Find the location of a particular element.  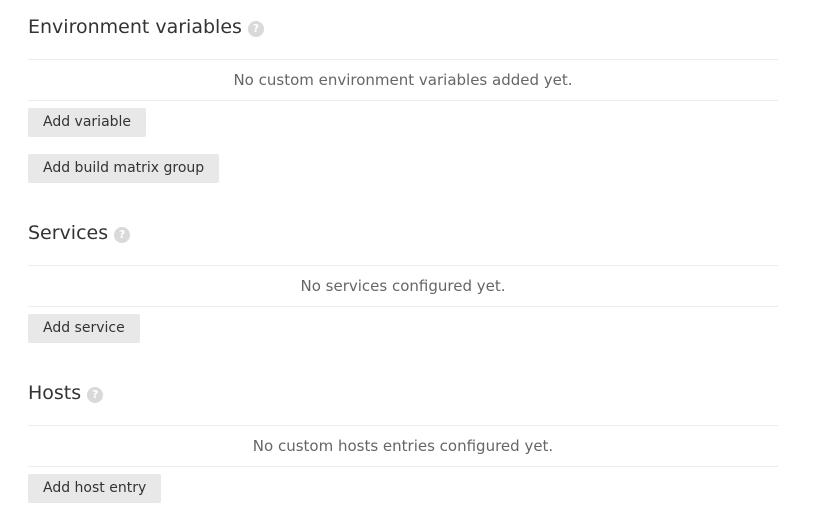

empty-state-row: No custom hosts entries configured yet. is located at coordinates (403, 446).